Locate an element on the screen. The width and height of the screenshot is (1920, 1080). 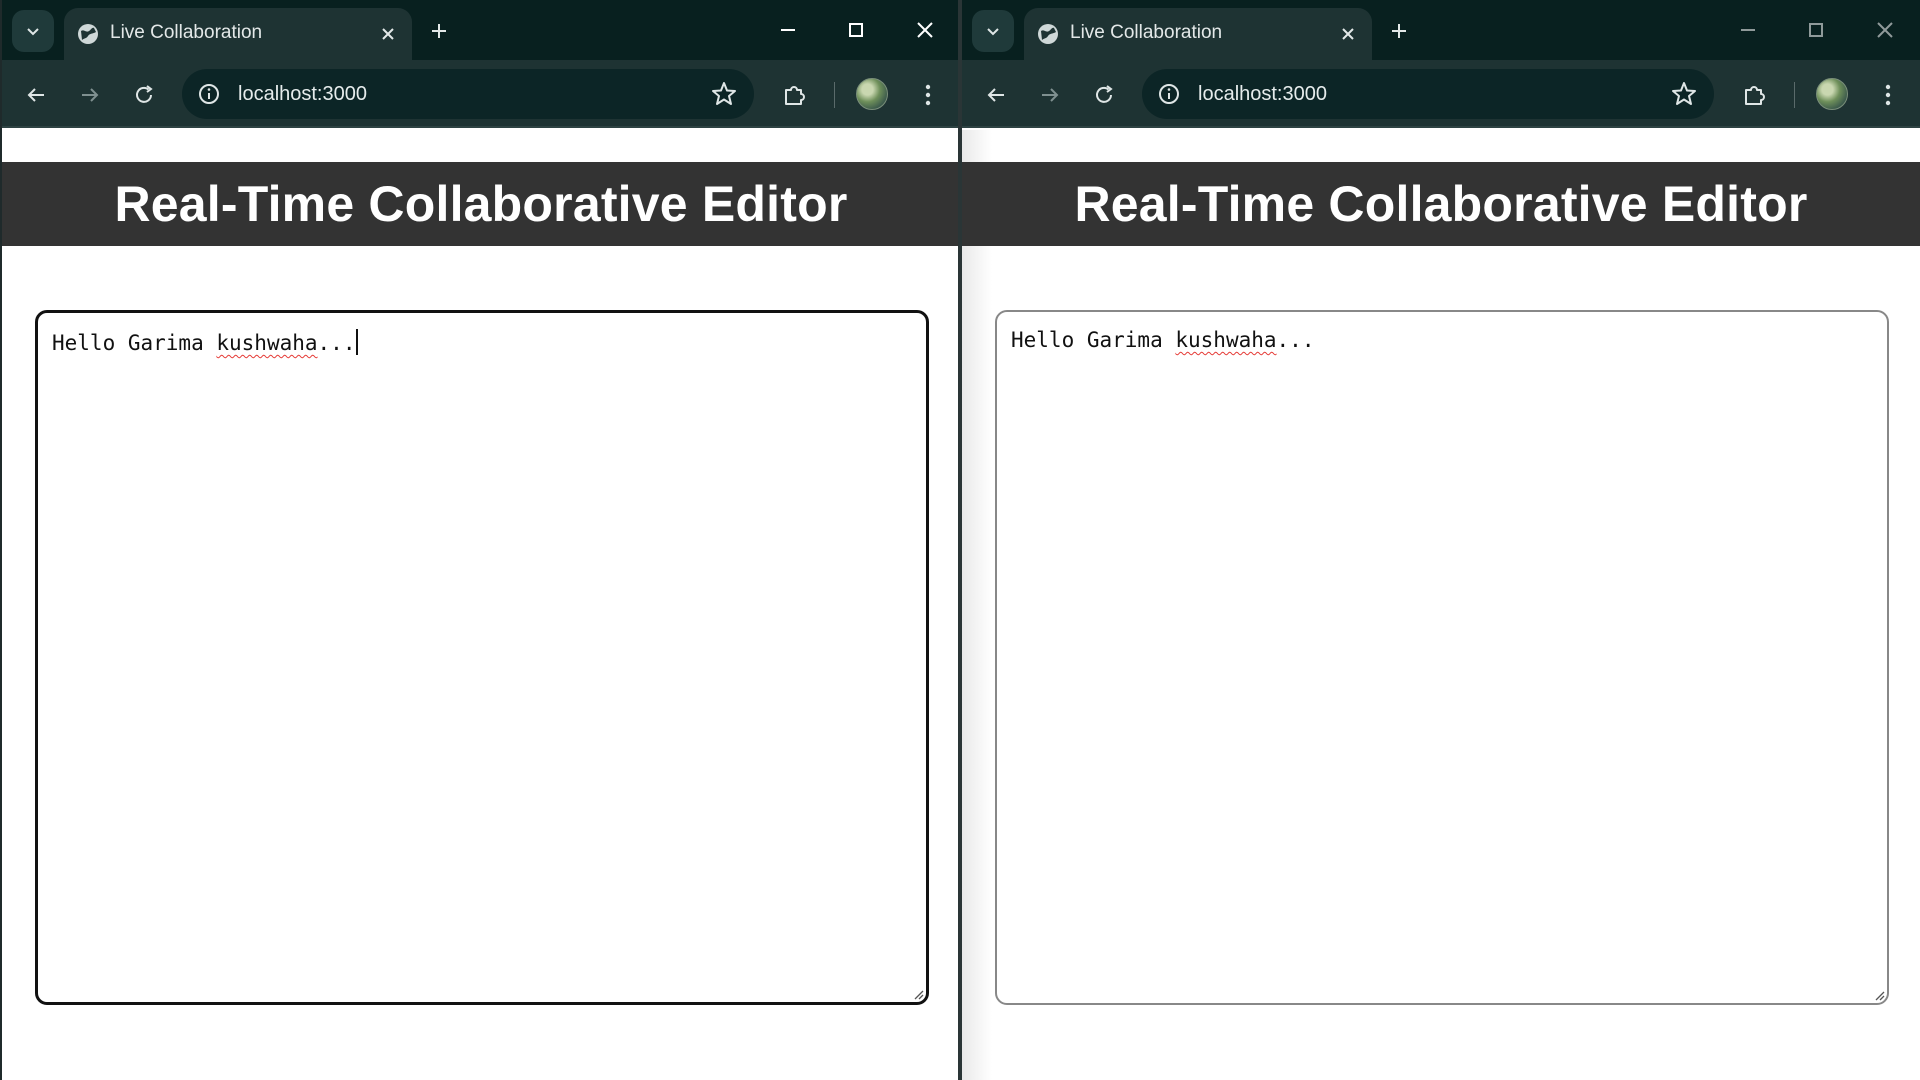
text-caret is located at coordinates (357, 342).